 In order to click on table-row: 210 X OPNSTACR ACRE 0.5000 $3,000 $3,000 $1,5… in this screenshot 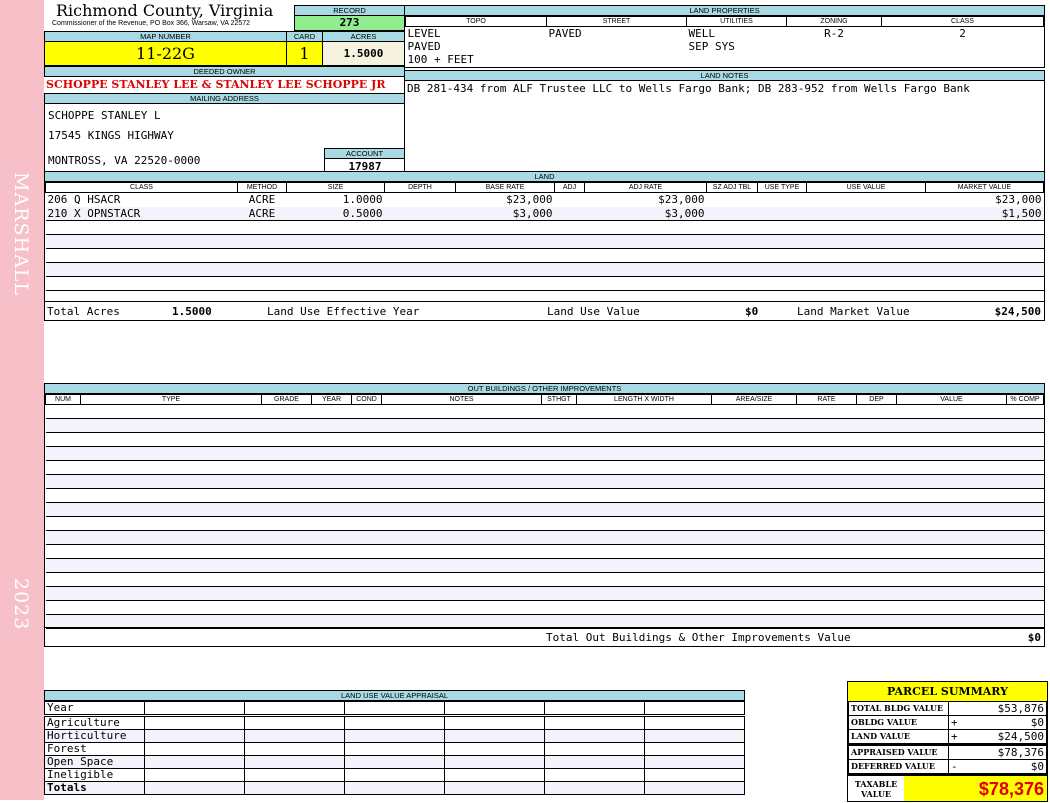, I will do `click(544, 213)`.